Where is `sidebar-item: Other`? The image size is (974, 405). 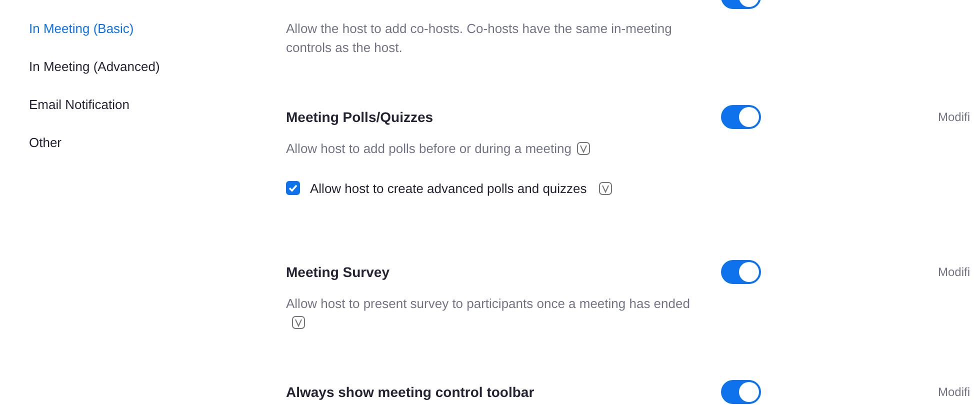 sidebar-item: Other is located at coordinates (45, 143).